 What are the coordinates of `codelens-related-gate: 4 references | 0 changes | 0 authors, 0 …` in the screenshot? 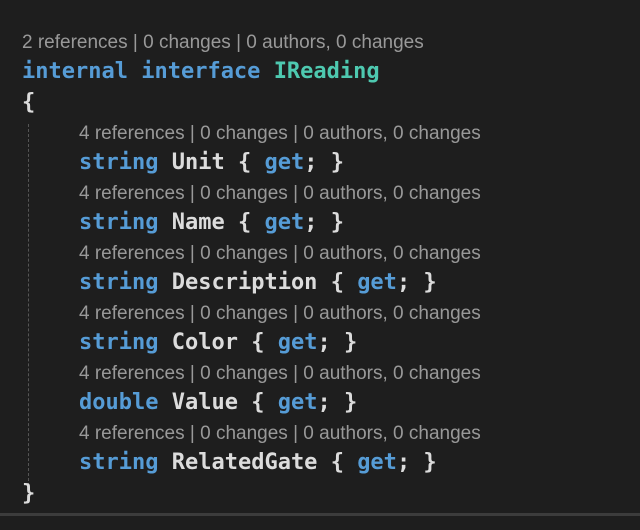 It's located at (280, 434).